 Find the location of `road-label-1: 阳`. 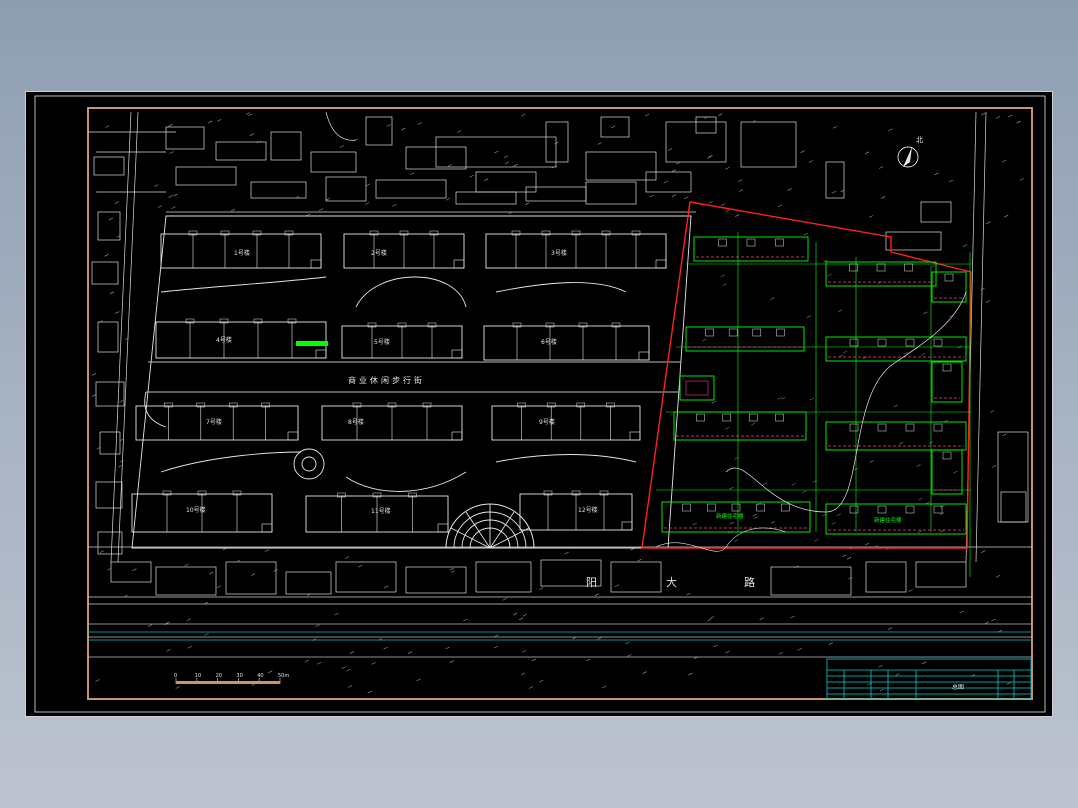

road-label-1: 阳 is located at coordinates (591, 582).